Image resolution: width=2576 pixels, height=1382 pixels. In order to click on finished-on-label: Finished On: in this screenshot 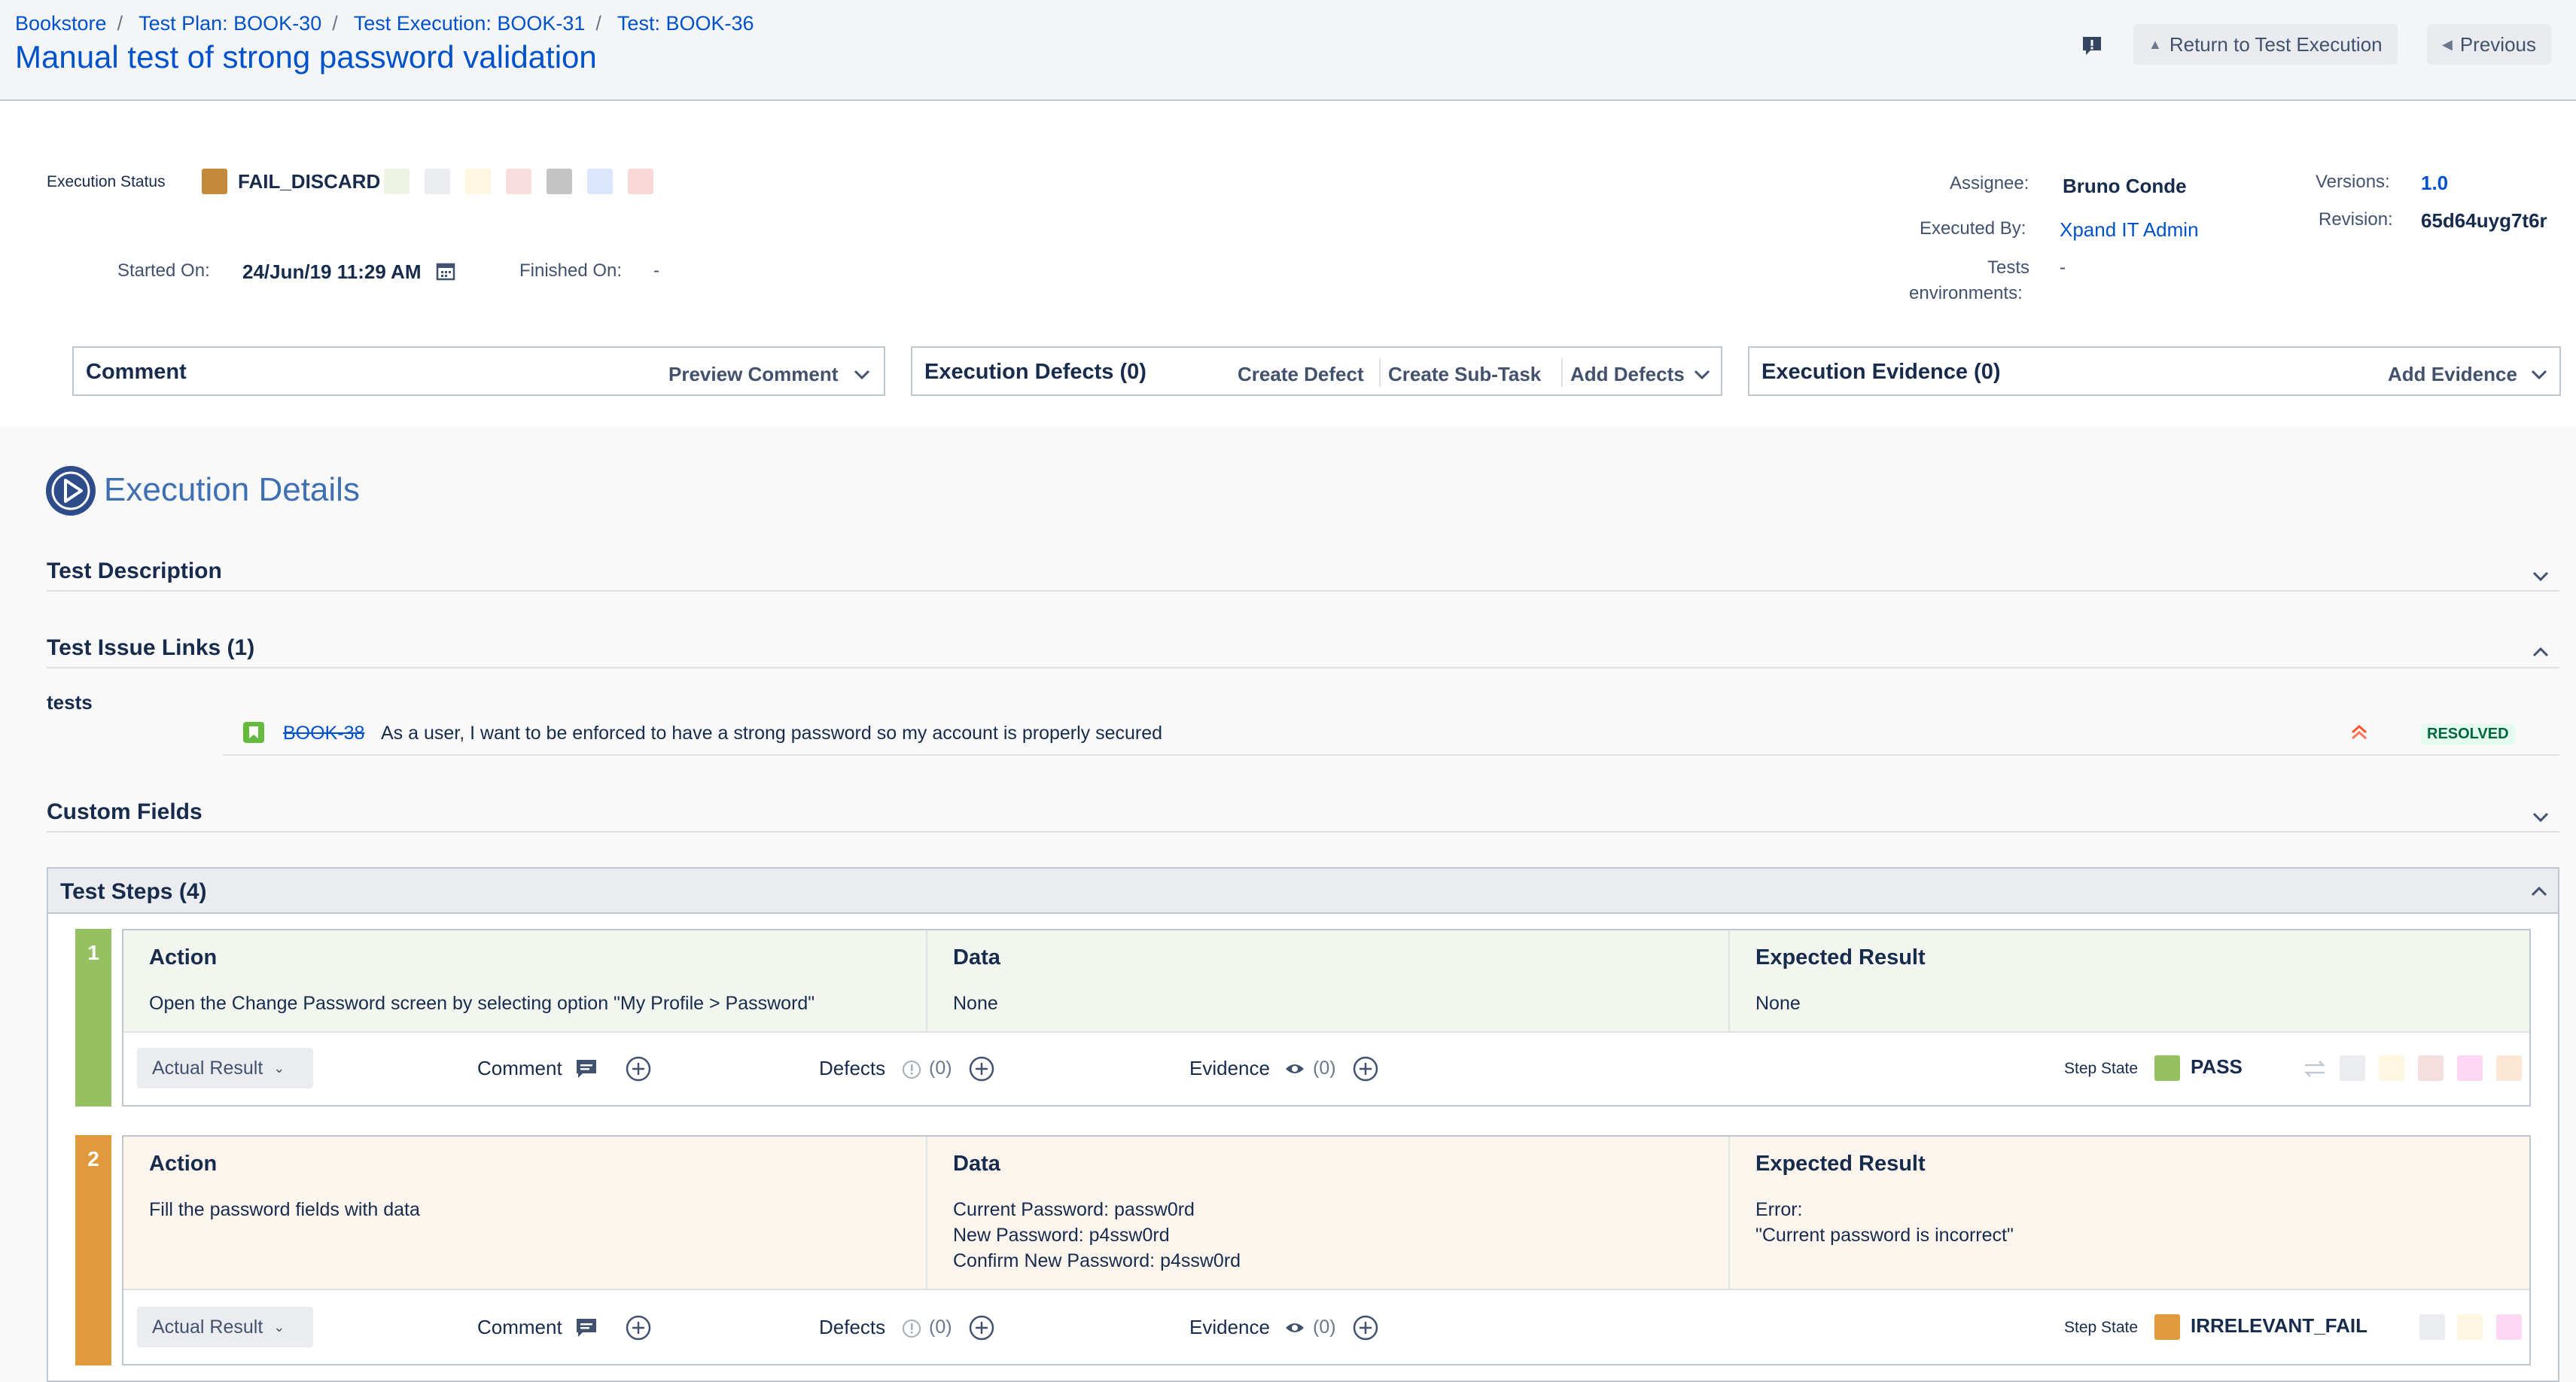, I will do `click(571, 270)`.